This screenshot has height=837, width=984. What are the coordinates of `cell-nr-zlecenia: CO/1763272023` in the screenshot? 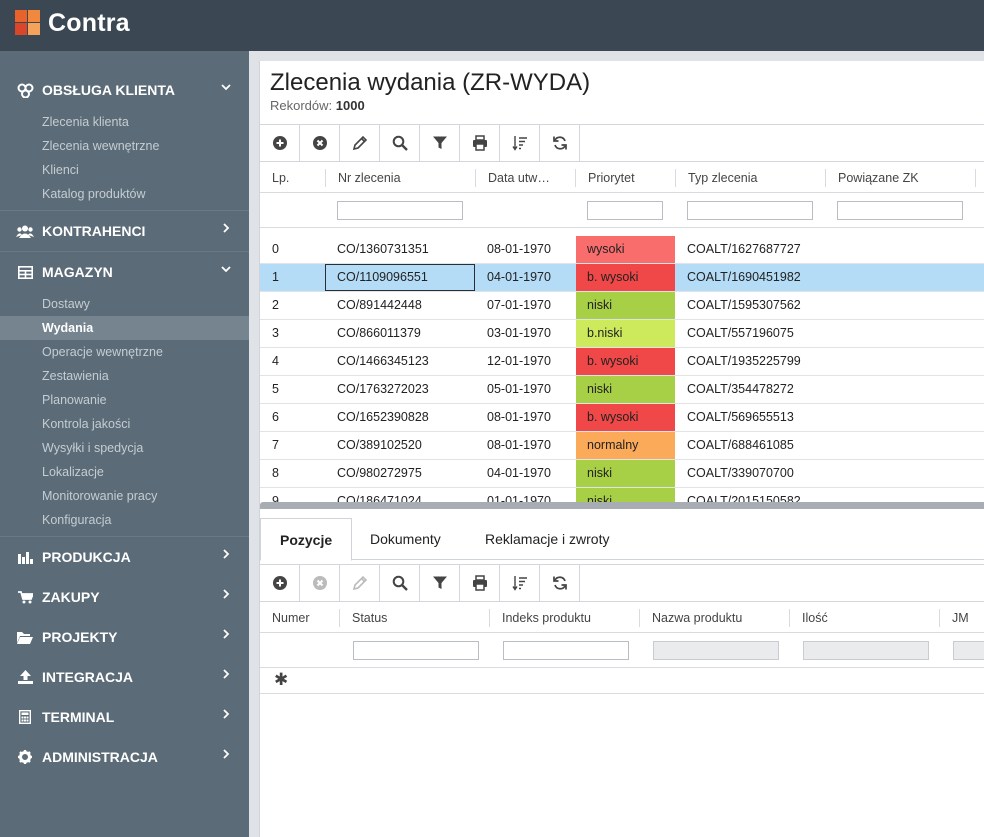 It's located at (401, 389).